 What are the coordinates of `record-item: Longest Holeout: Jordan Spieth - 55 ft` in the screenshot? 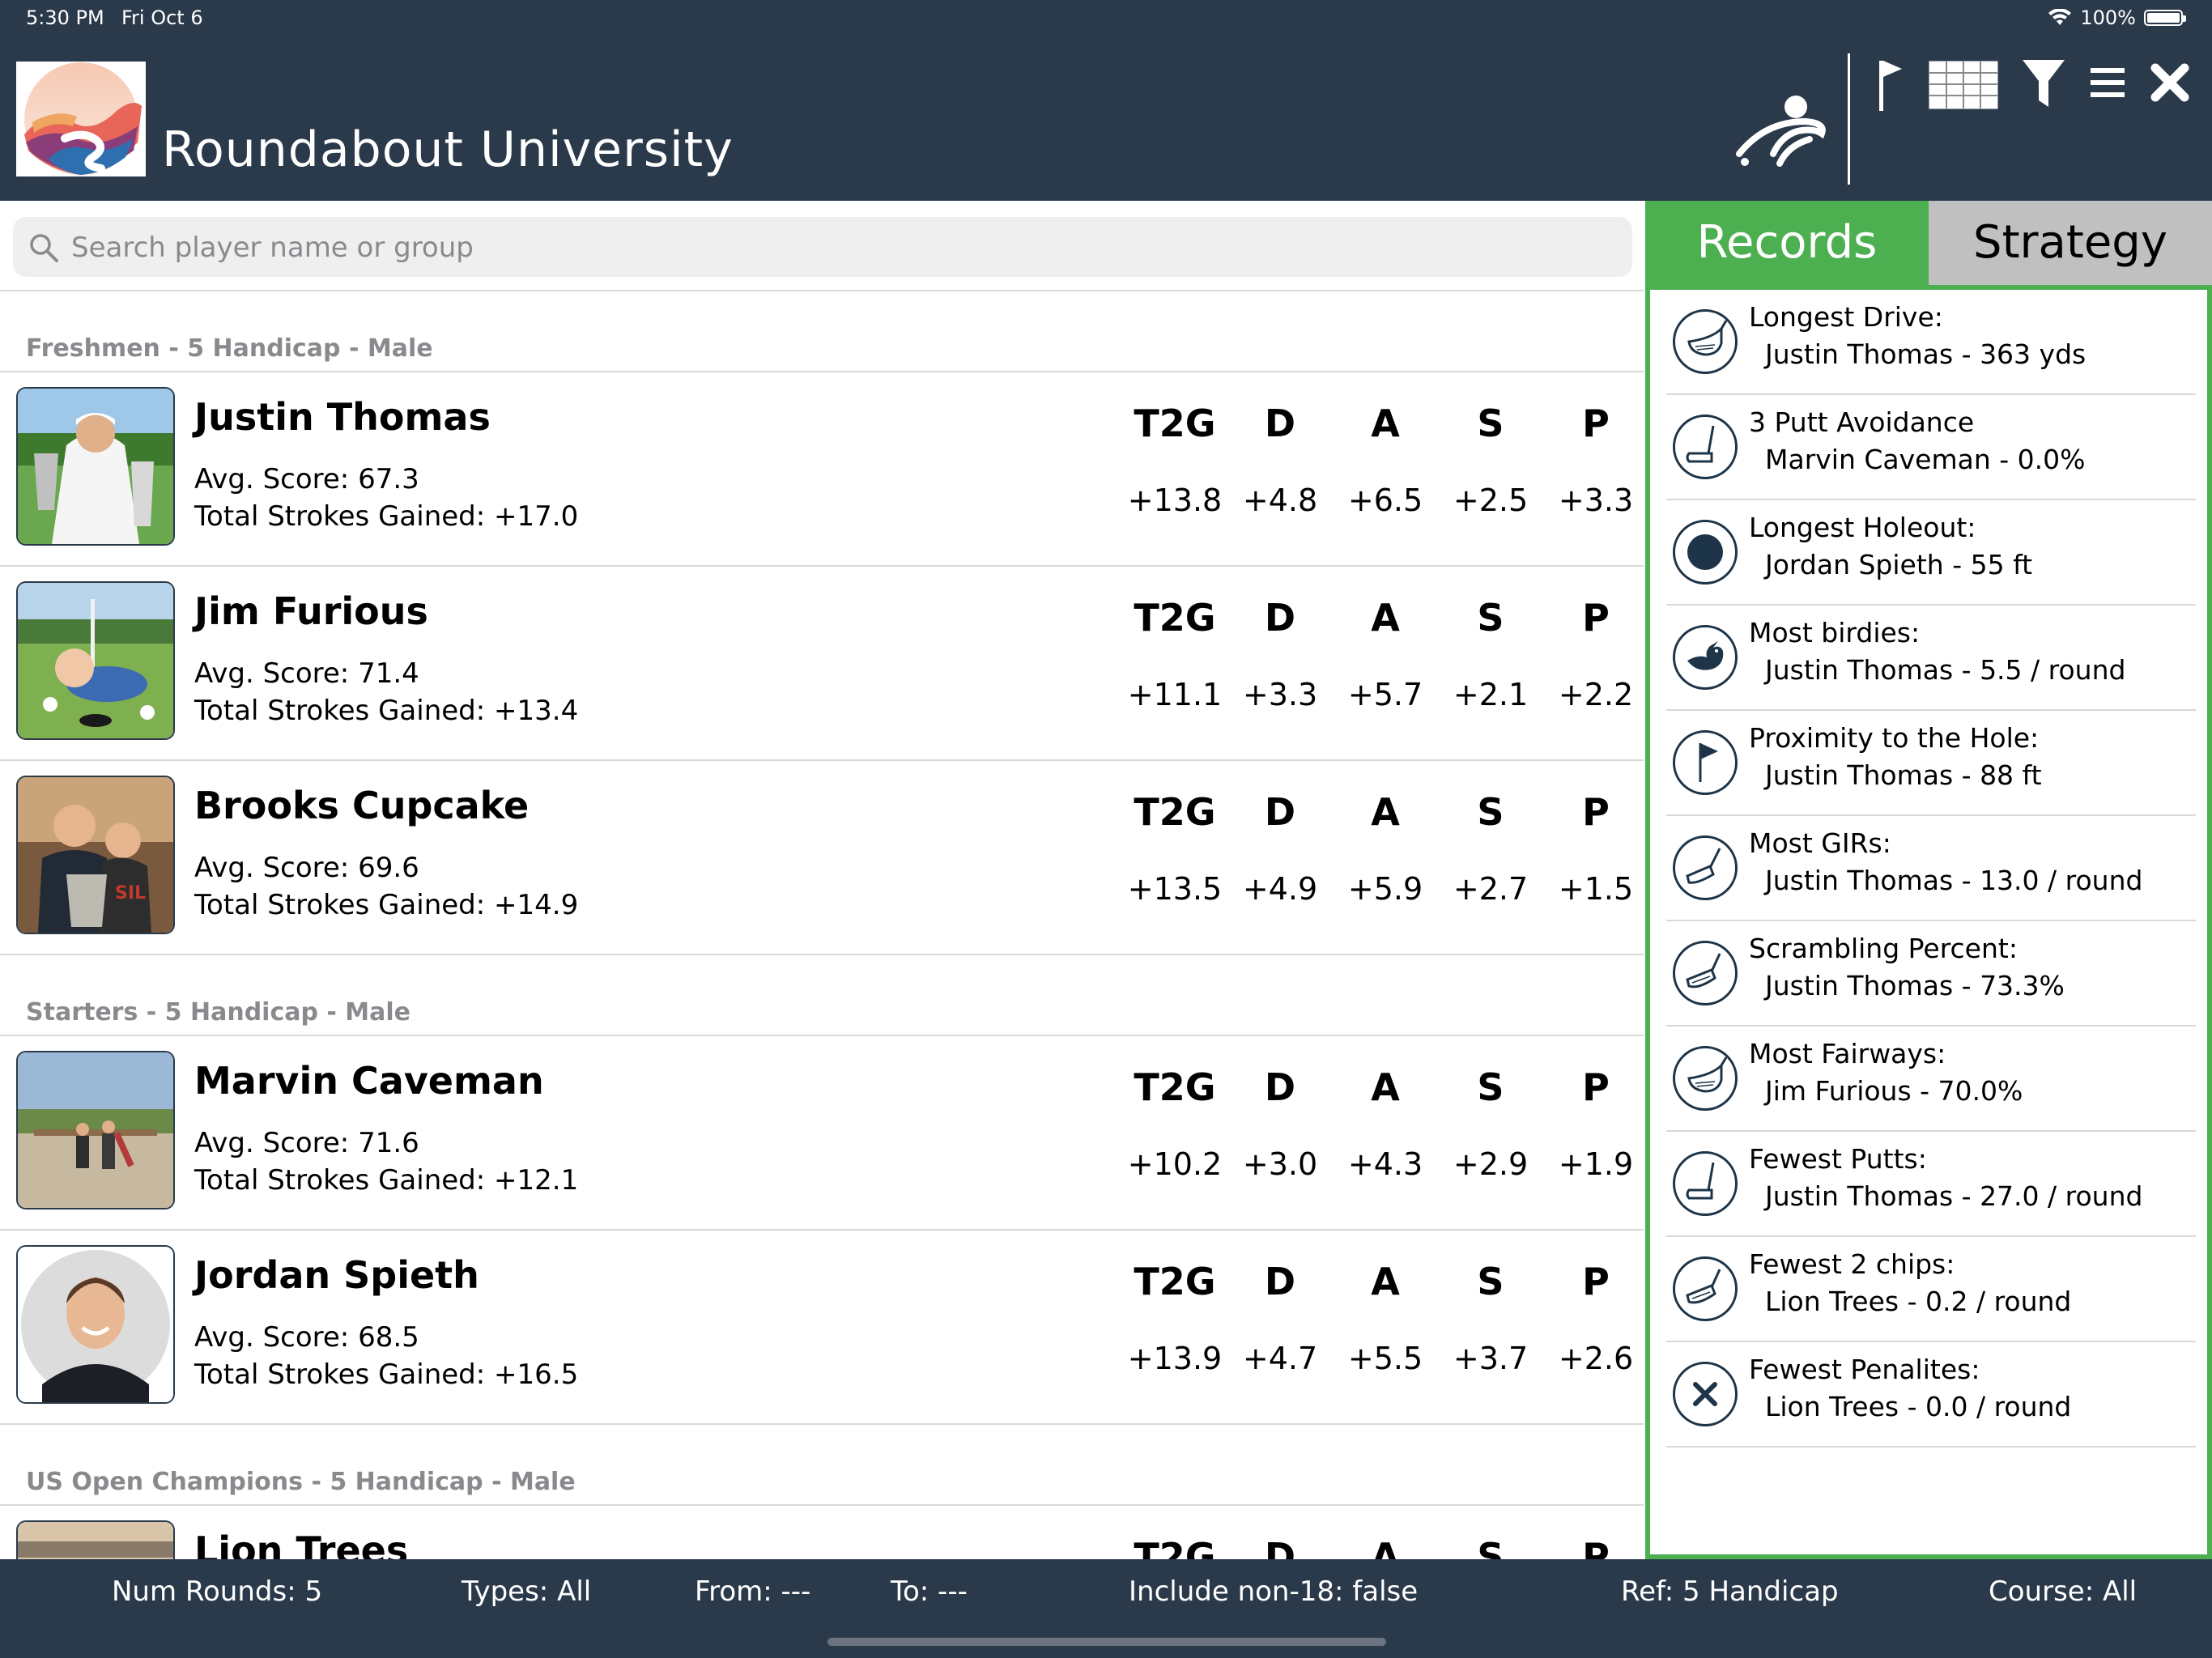 It's located at (1931, 553).